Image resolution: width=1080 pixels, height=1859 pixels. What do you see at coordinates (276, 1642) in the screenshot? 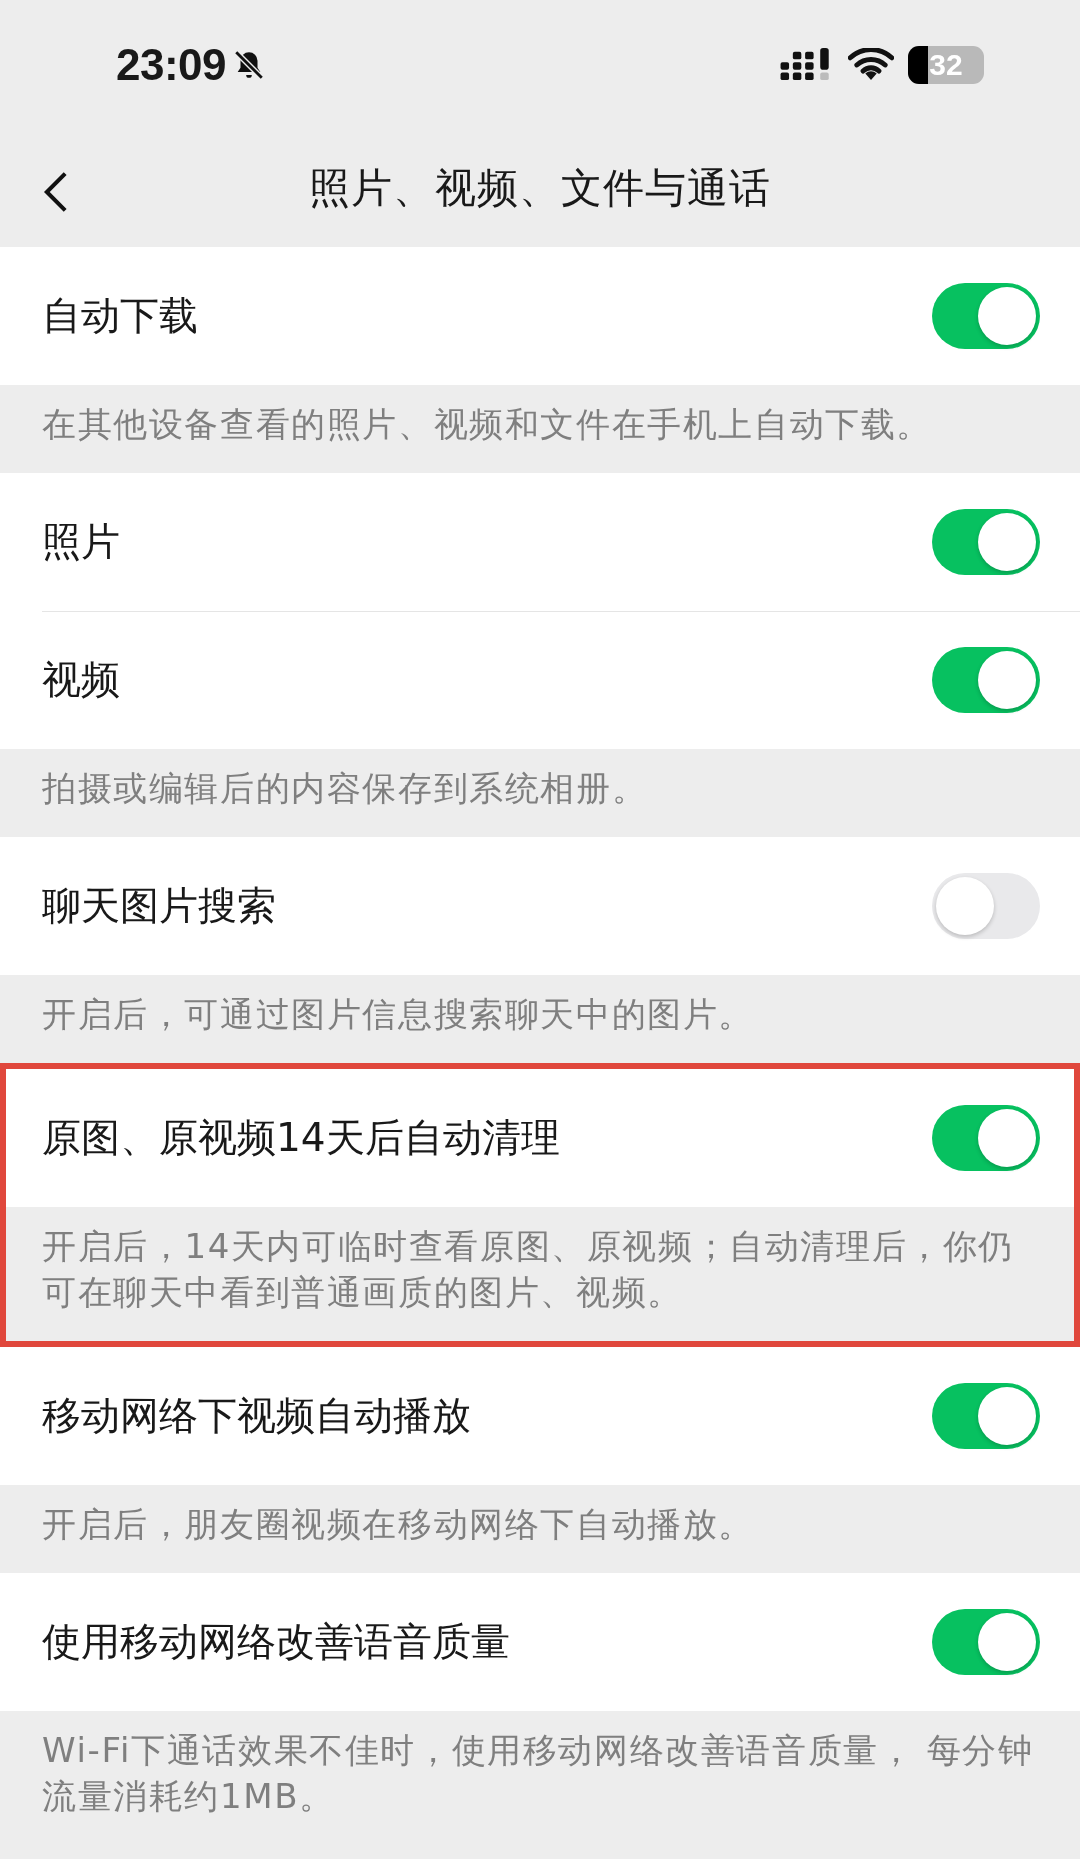
I see `setting-label: 使用移动网络改善语音质量` at bounding box center [276, 1642].